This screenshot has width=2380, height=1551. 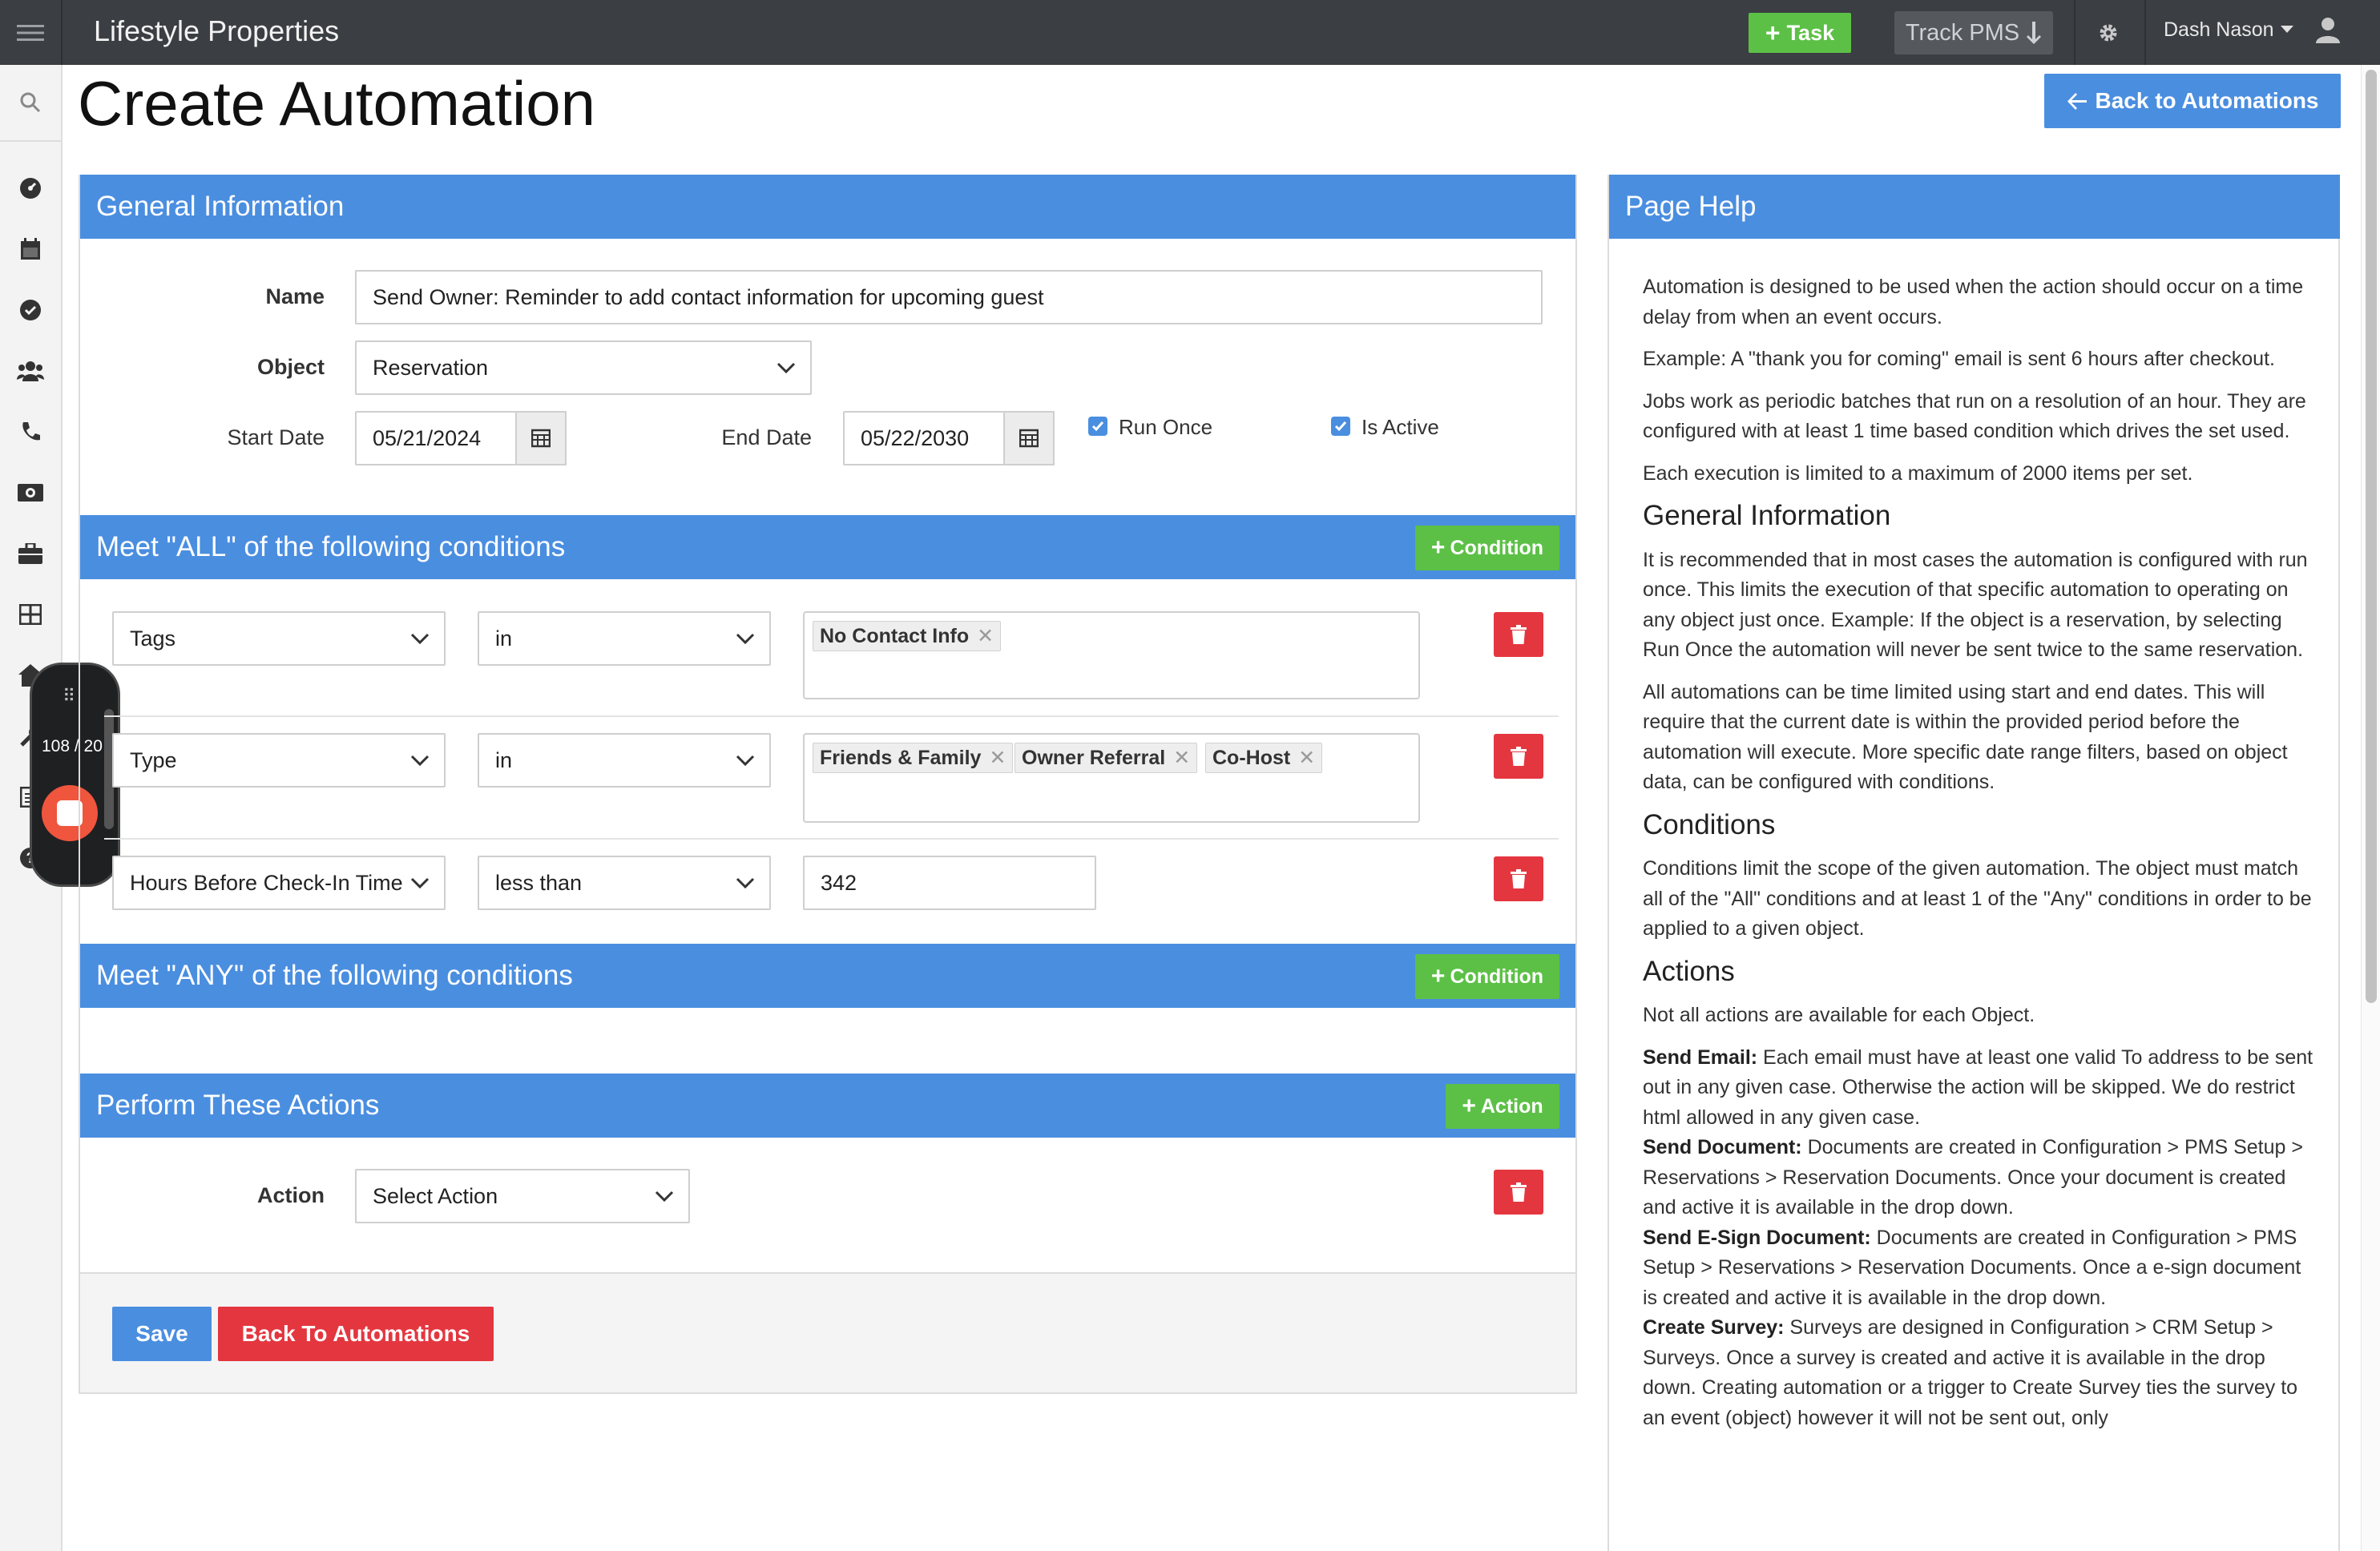 What do you see at coordinates (290, 367) in the screenshot?
I see `object-label: Object` at bounding box center [290, 367].